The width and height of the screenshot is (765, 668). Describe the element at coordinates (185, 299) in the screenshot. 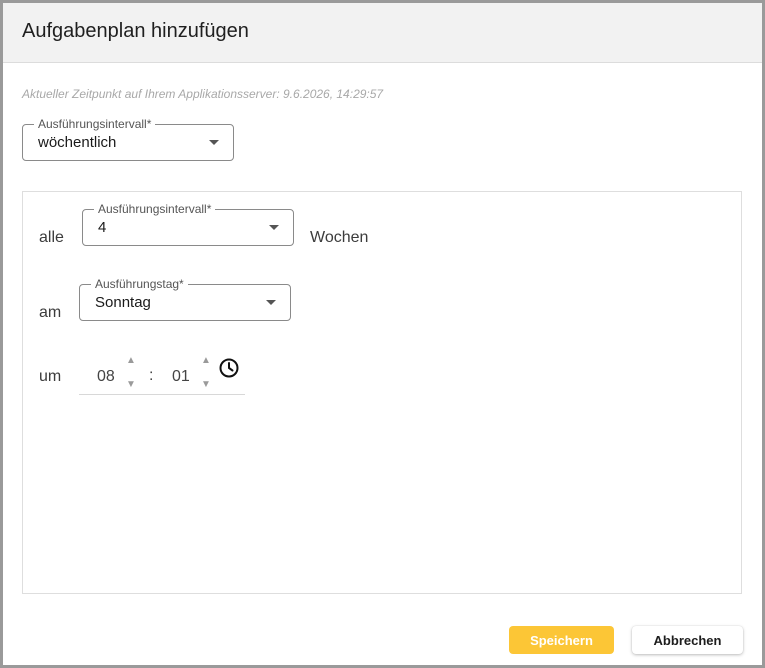

I see `weekday-select: Ausführungstag* Sonntag` at that location.